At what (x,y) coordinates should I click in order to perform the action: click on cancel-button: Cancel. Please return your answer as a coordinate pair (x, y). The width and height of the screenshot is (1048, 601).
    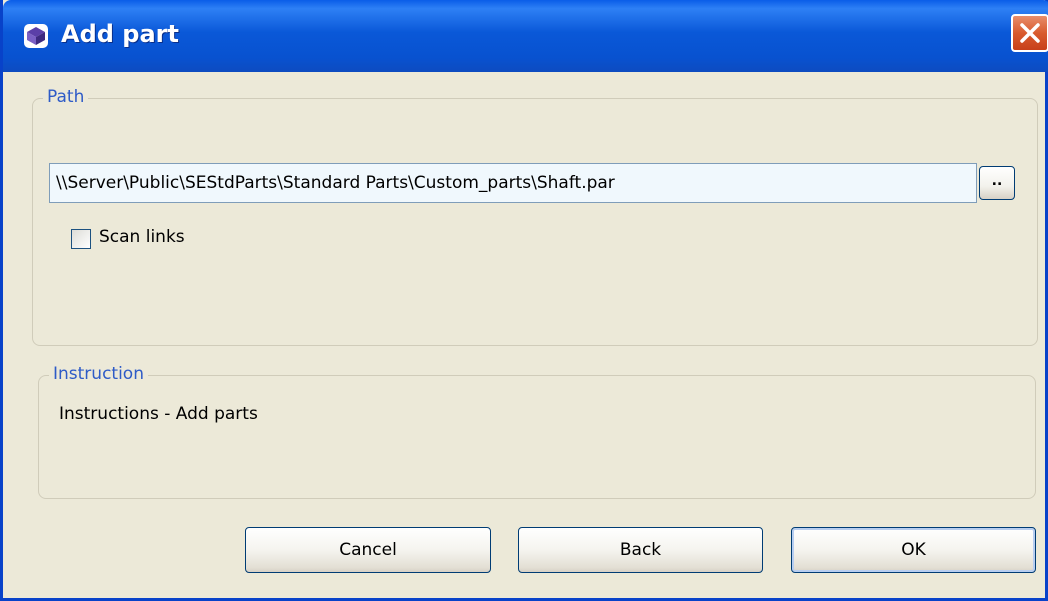
    Looking at the image, I should click on (368, 550).